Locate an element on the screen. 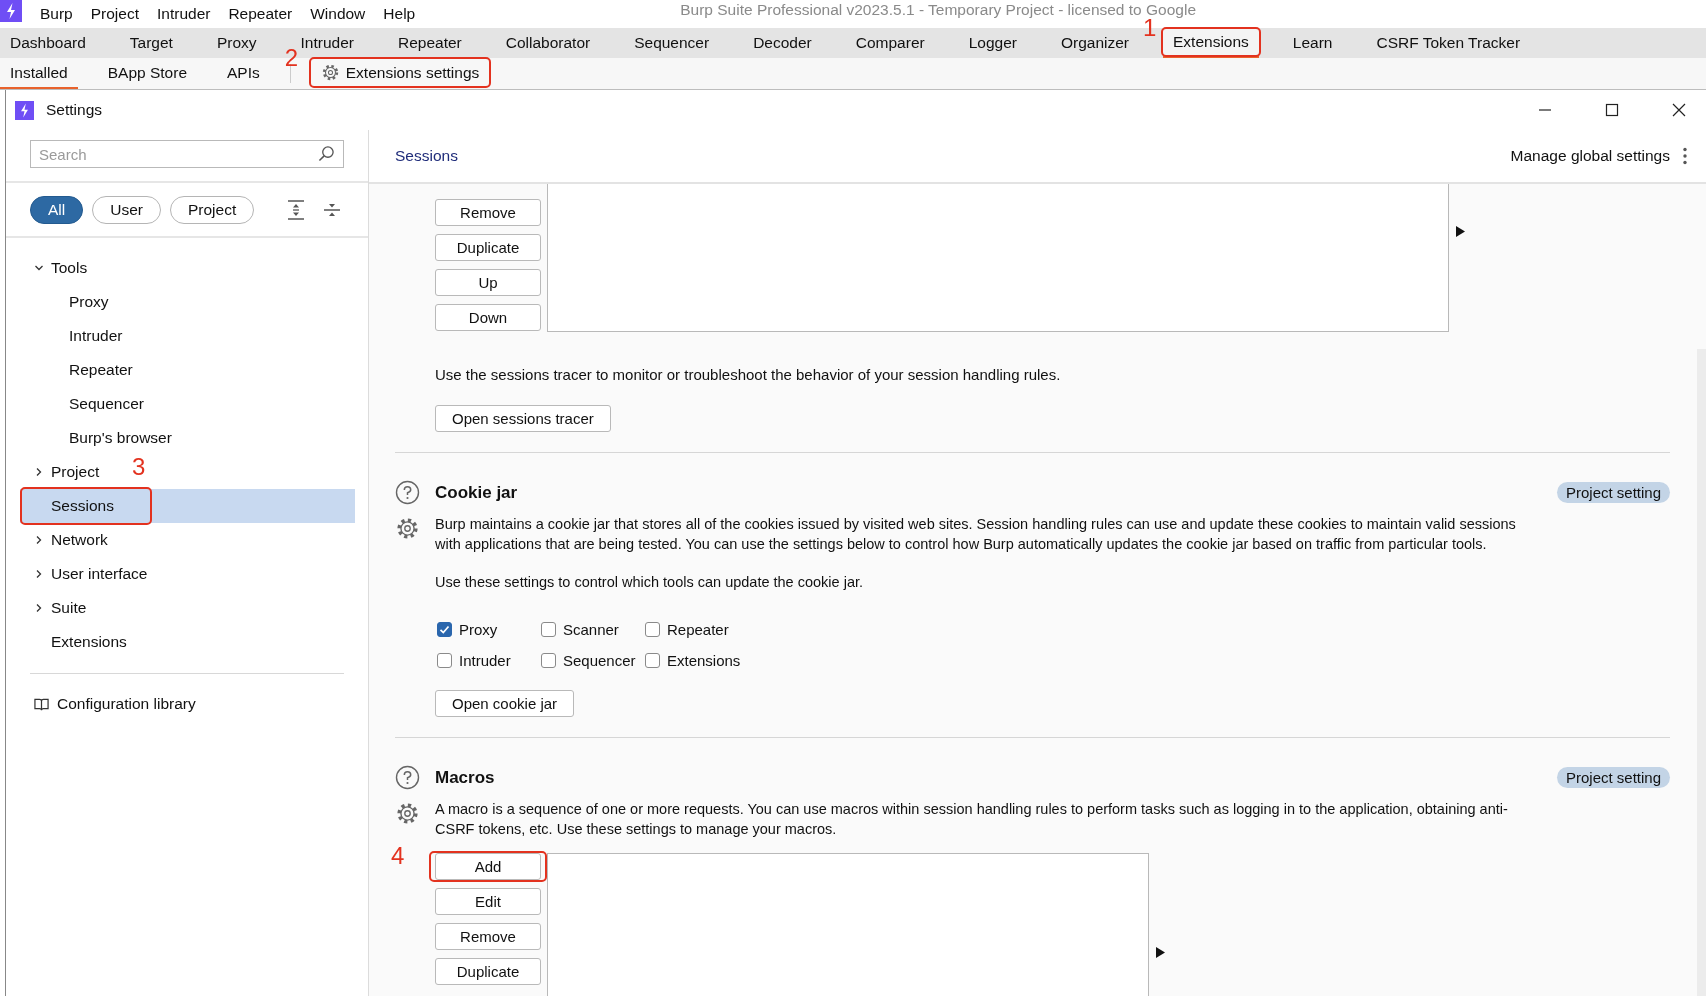 The width and height of the screenshot is (1706, 996). tab: Sequencer is located at coordinates (672, 43).